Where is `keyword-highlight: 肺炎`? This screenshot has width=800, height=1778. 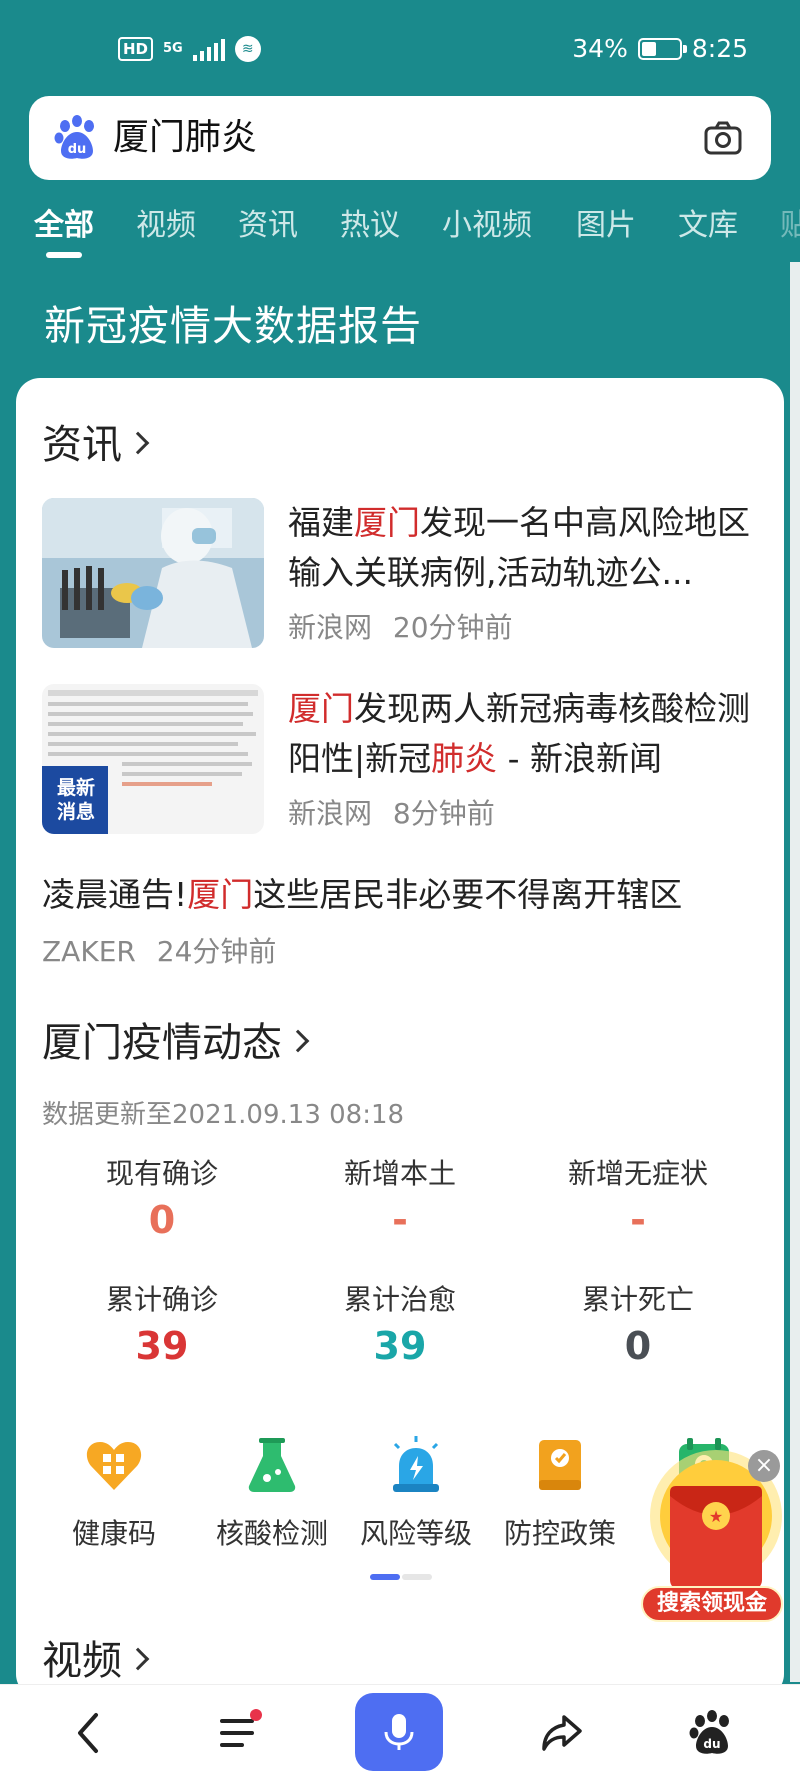
keyword-highlight: 肺炎 is located at coordinates (464, 758).